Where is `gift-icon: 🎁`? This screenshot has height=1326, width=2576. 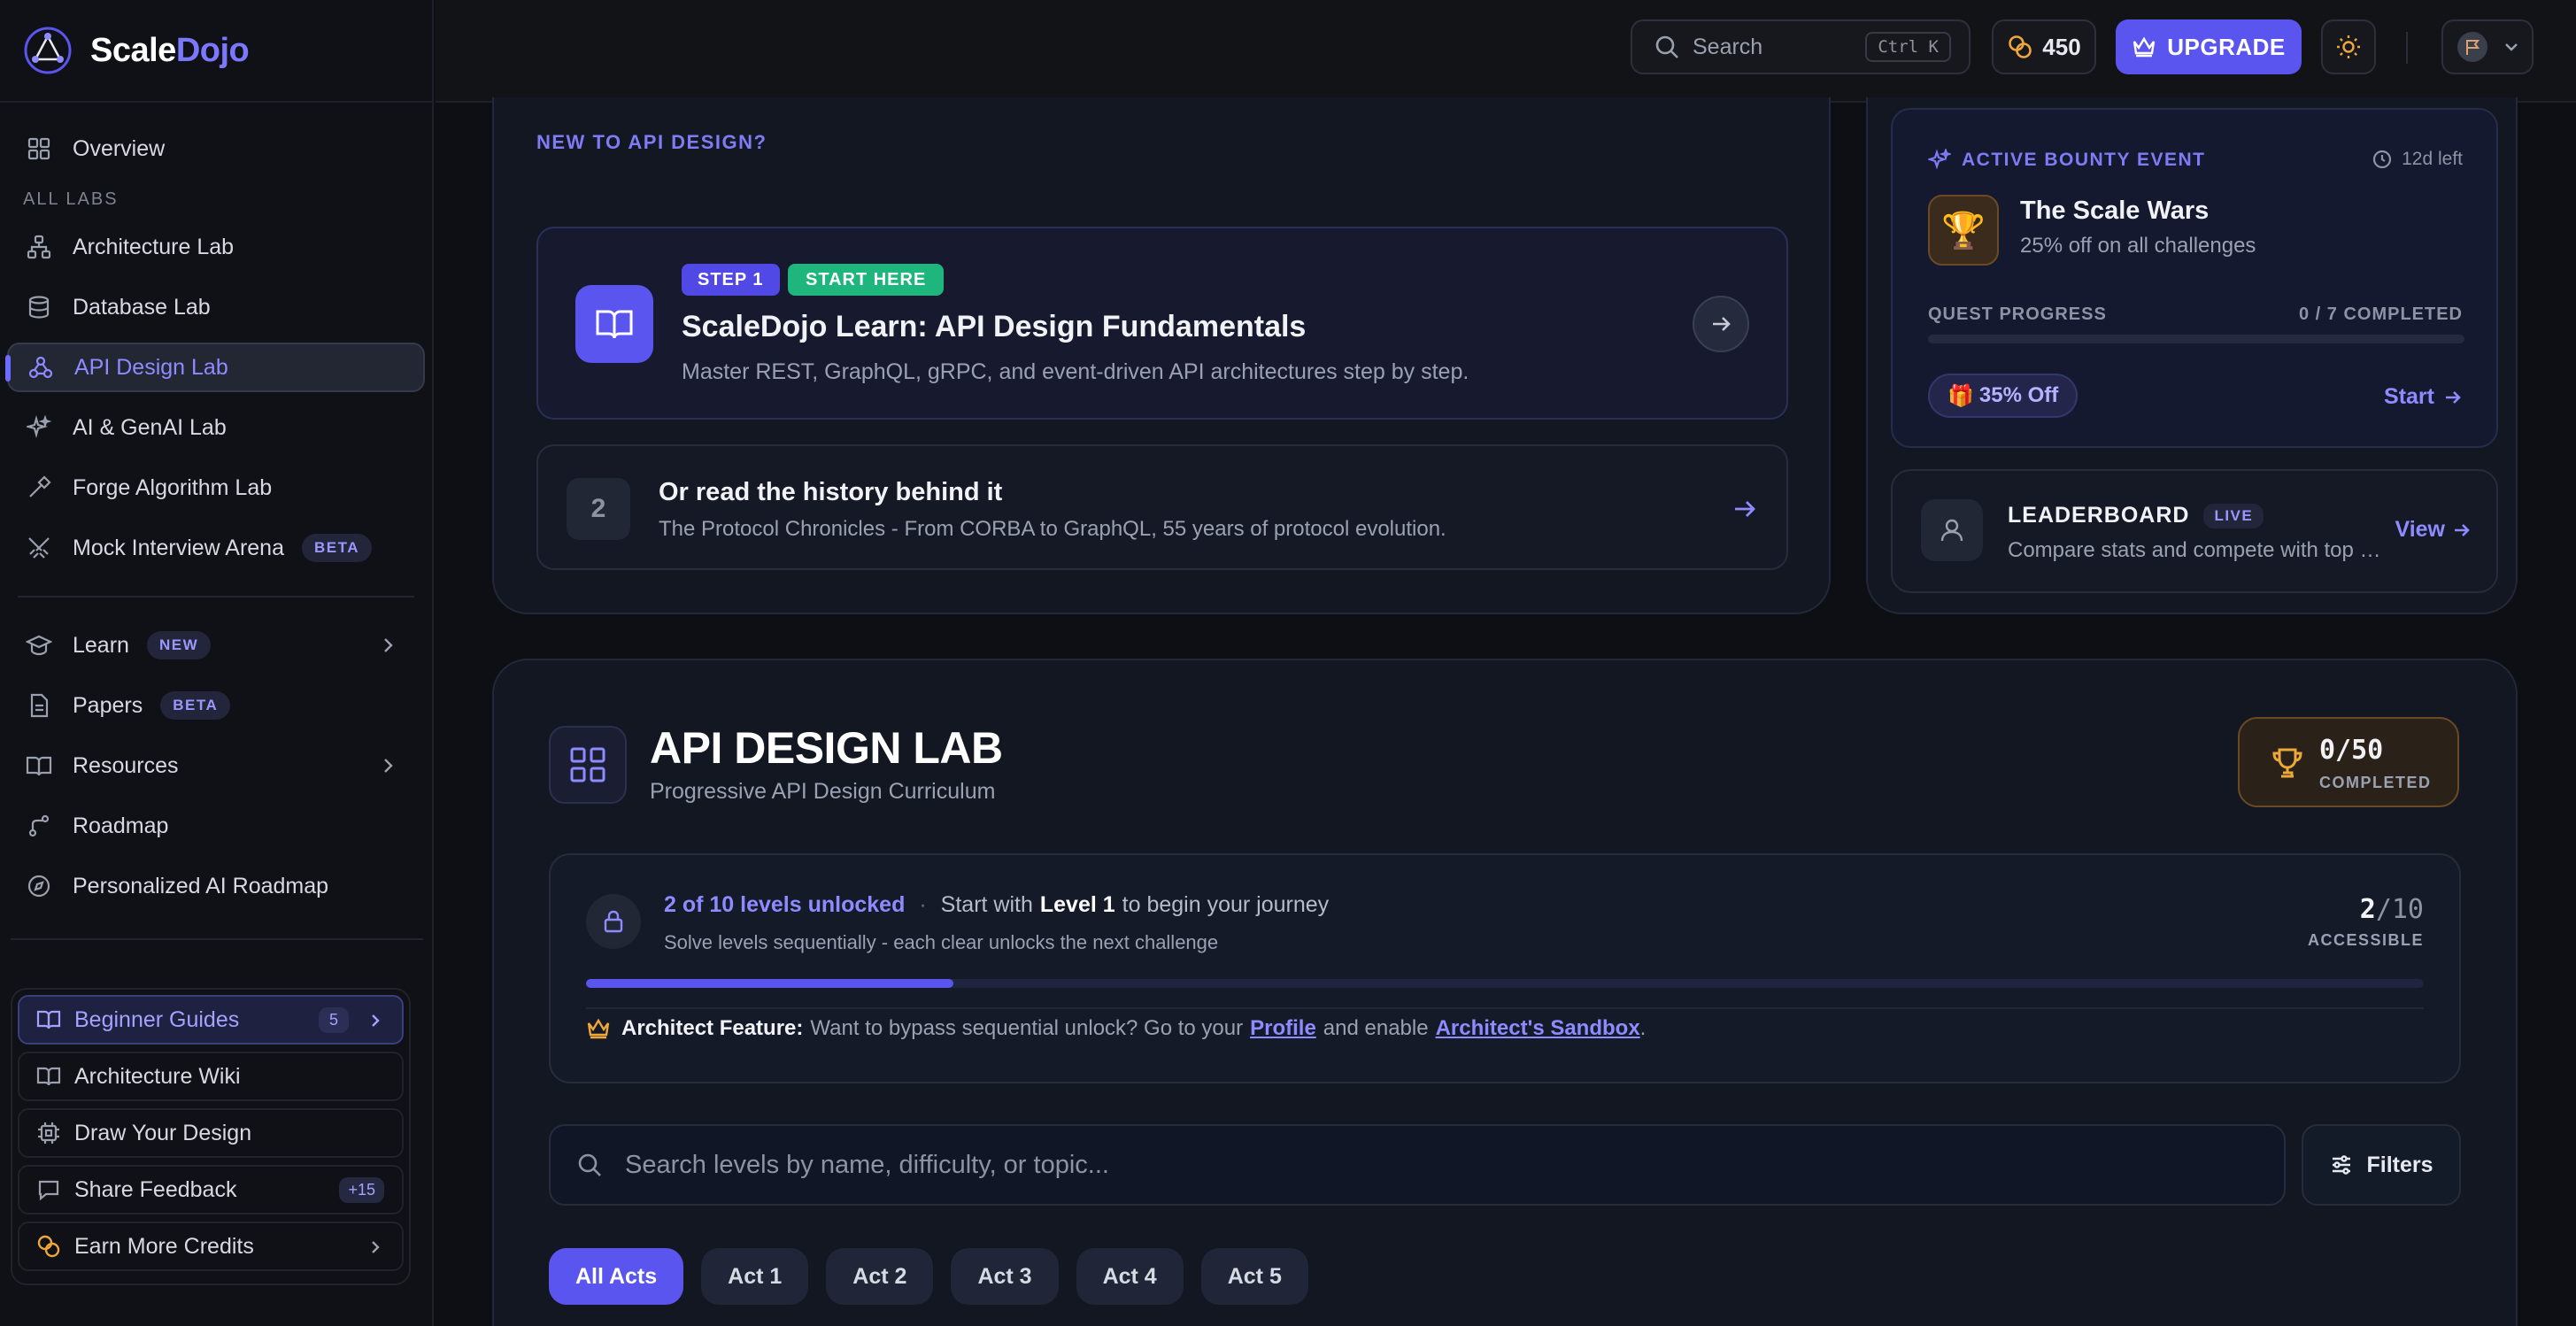
gift-icon: 🎁 is located at coordinates (1960, 395).